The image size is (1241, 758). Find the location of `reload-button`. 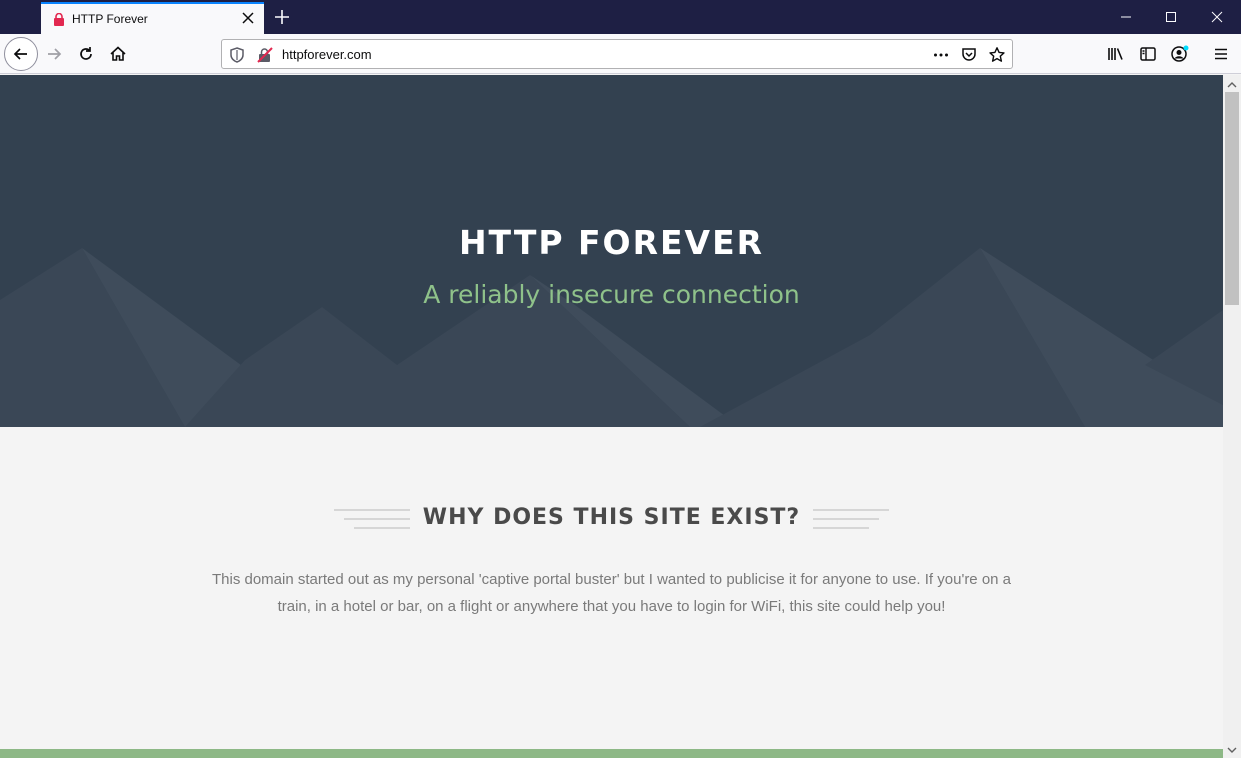

reload-button is located at coordinates (86, 54).